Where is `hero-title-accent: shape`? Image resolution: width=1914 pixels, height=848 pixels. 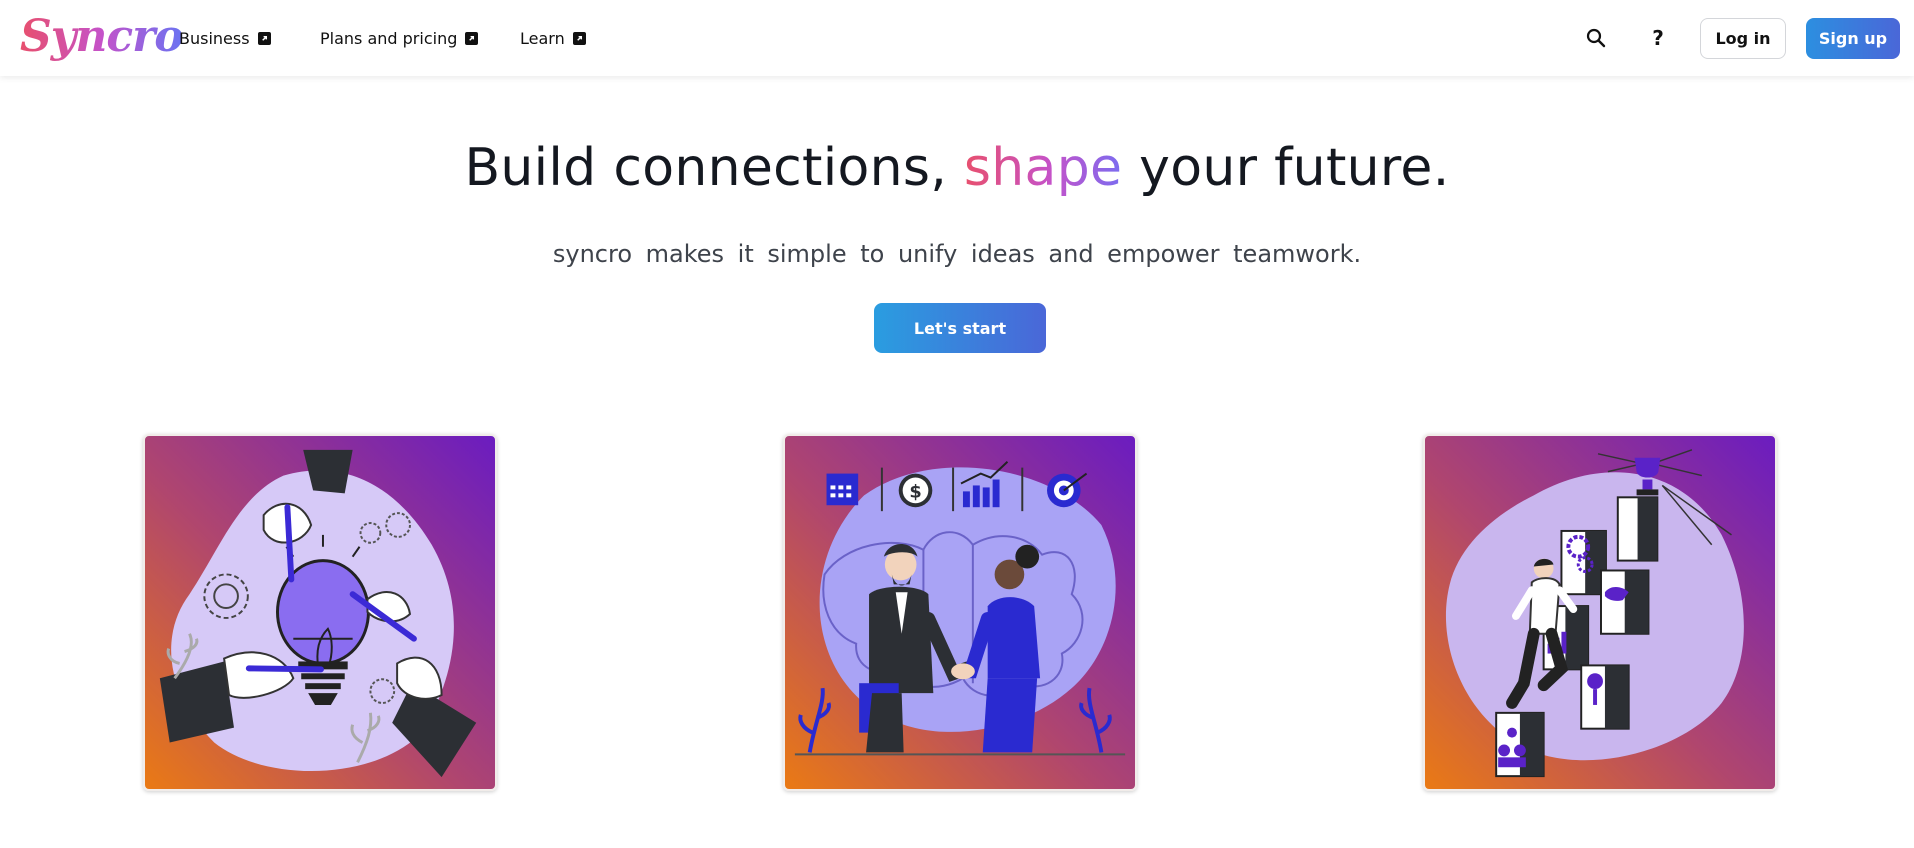 hero-title-accent: shape is located at coordinates (1043, 168).